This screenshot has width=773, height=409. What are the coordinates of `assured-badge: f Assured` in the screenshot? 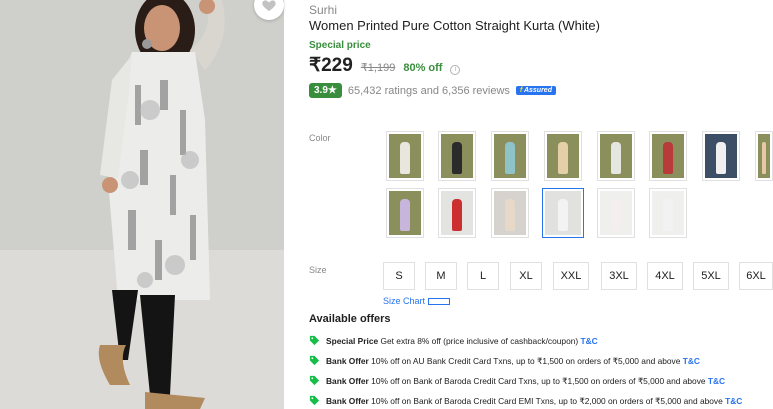 It's located at (535, 90).